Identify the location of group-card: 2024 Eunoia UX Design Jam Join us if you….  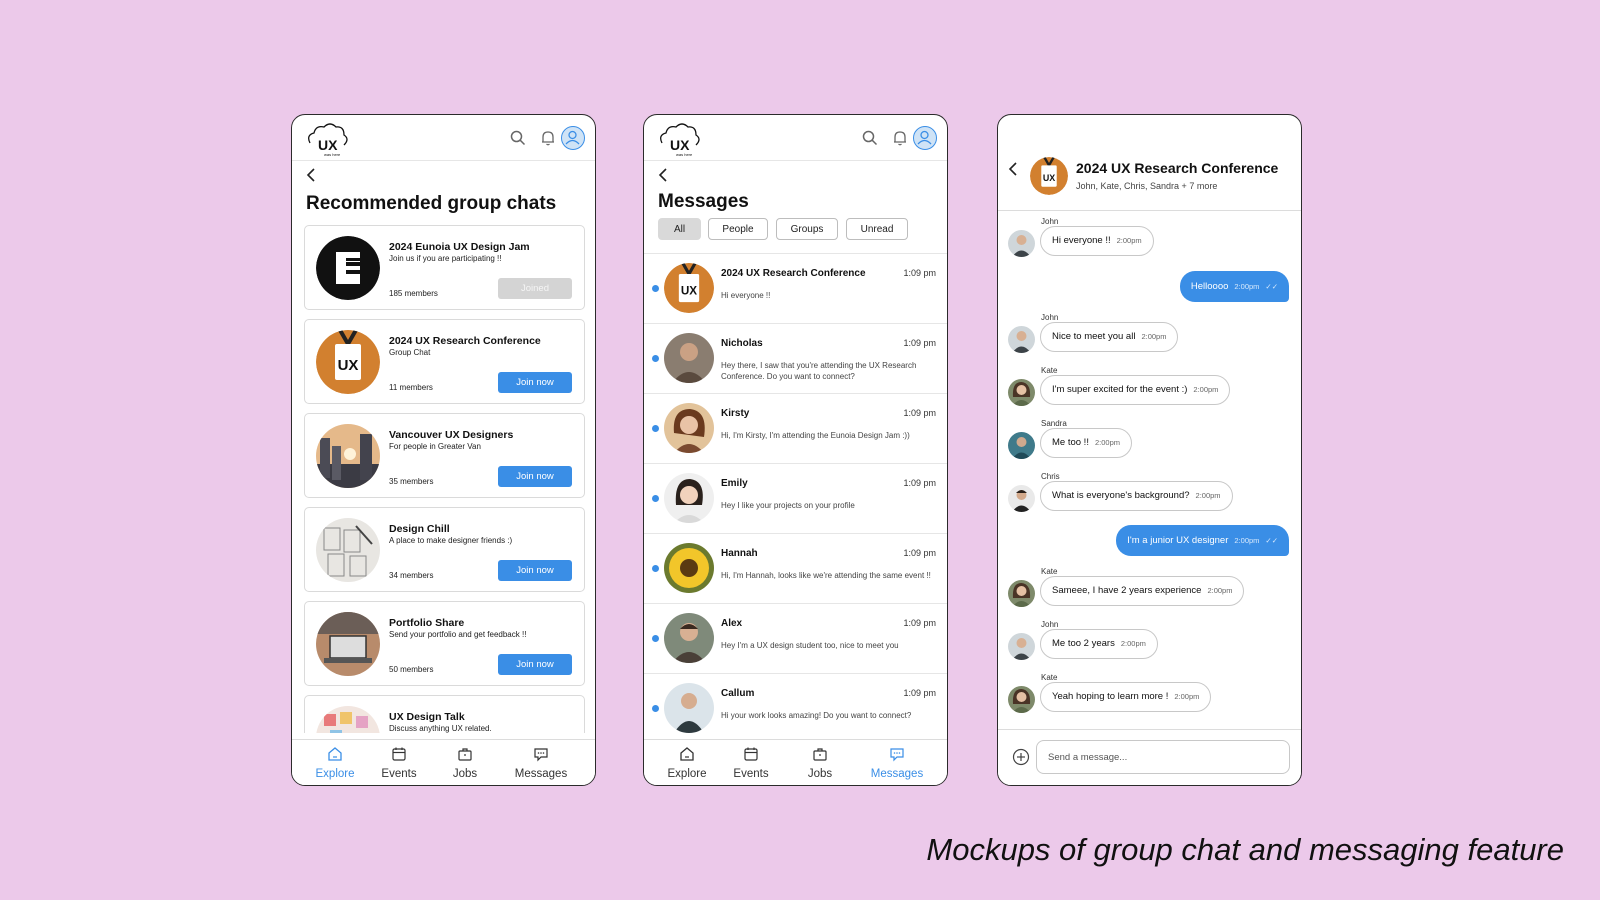
(444, 267).